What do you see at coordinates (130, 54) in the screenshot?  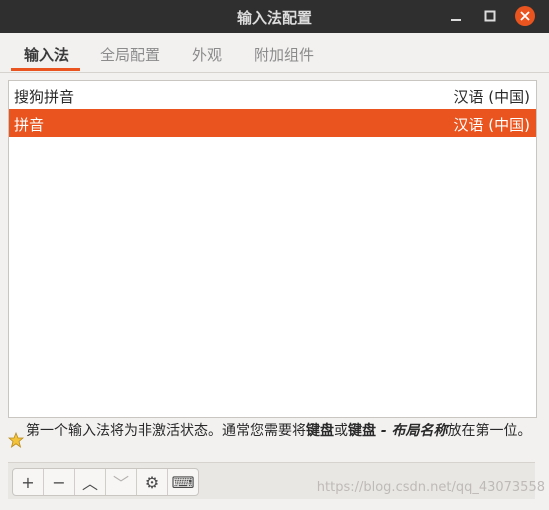 I see `tab-global-config: 全局配置` at bounding box center [130, 54].